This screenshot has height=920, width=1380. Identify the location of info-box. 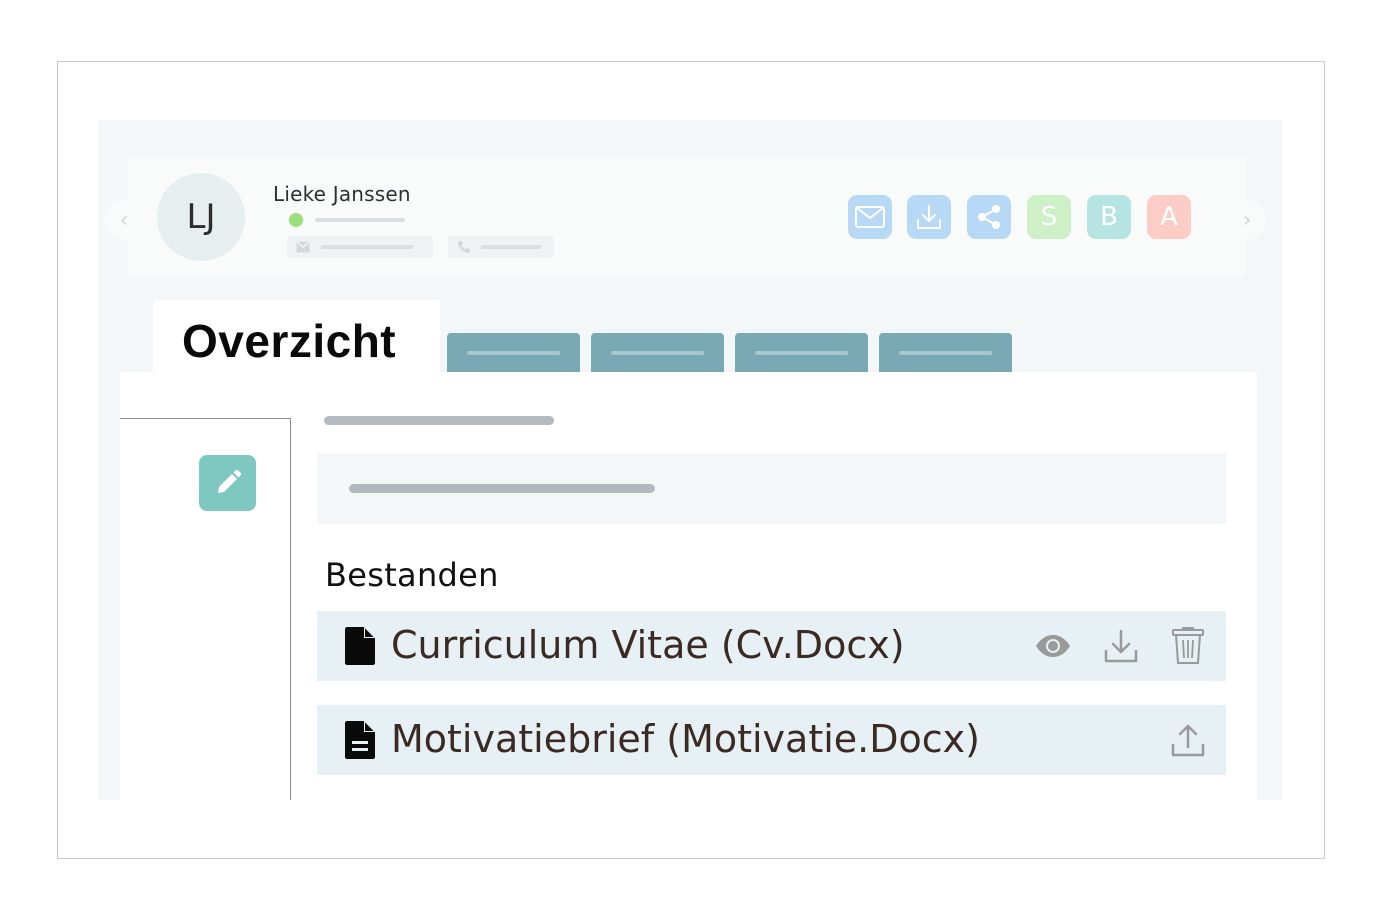
(771, 488).